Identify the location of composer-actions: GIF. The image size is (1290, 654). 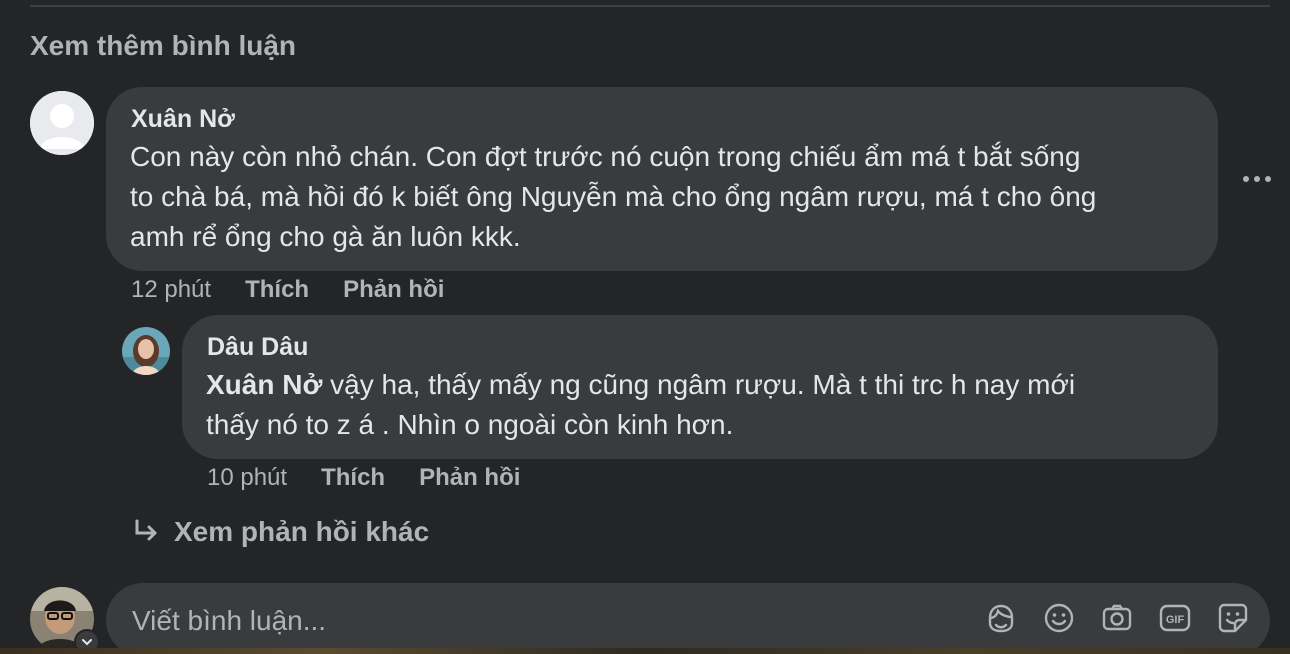
(1117, 618).